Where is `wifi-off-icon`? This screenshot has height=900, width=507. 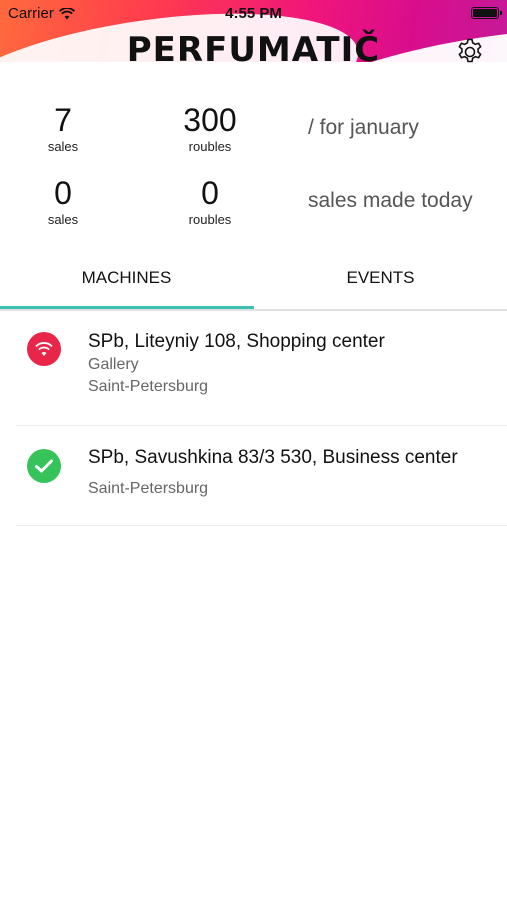
wifi-off-icon is located at coordinates (44, 349).